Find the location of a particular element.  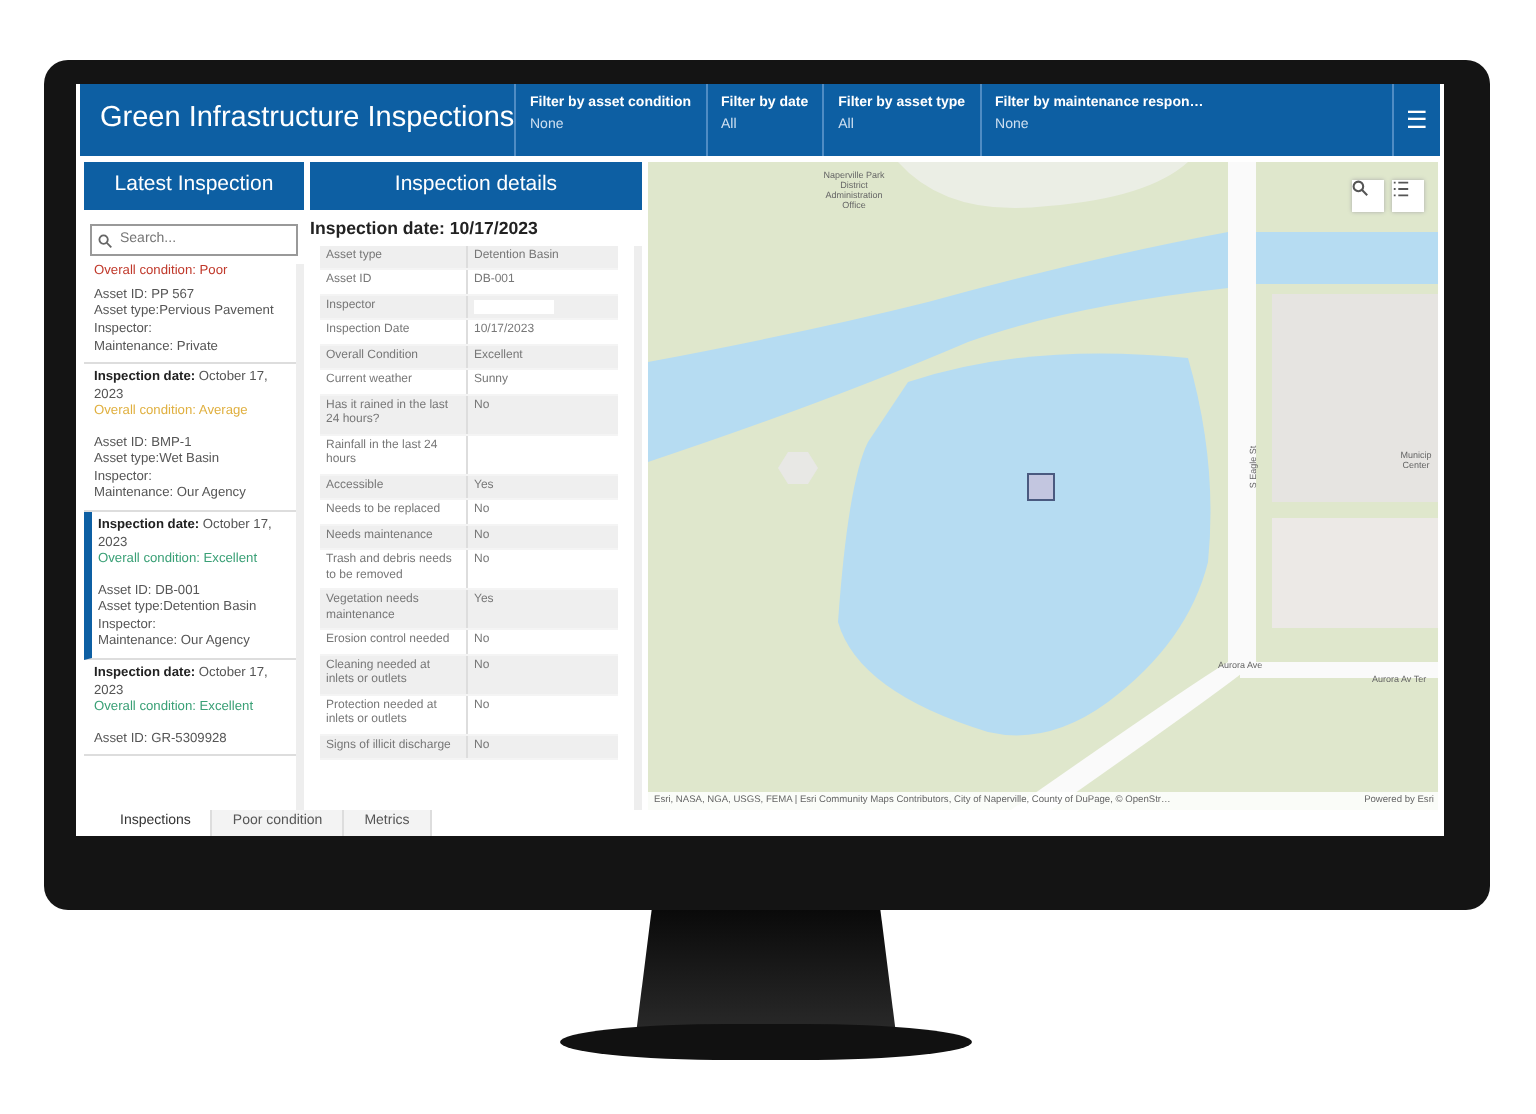

panel-title: Inspection details is located at coordinates (476, 186).